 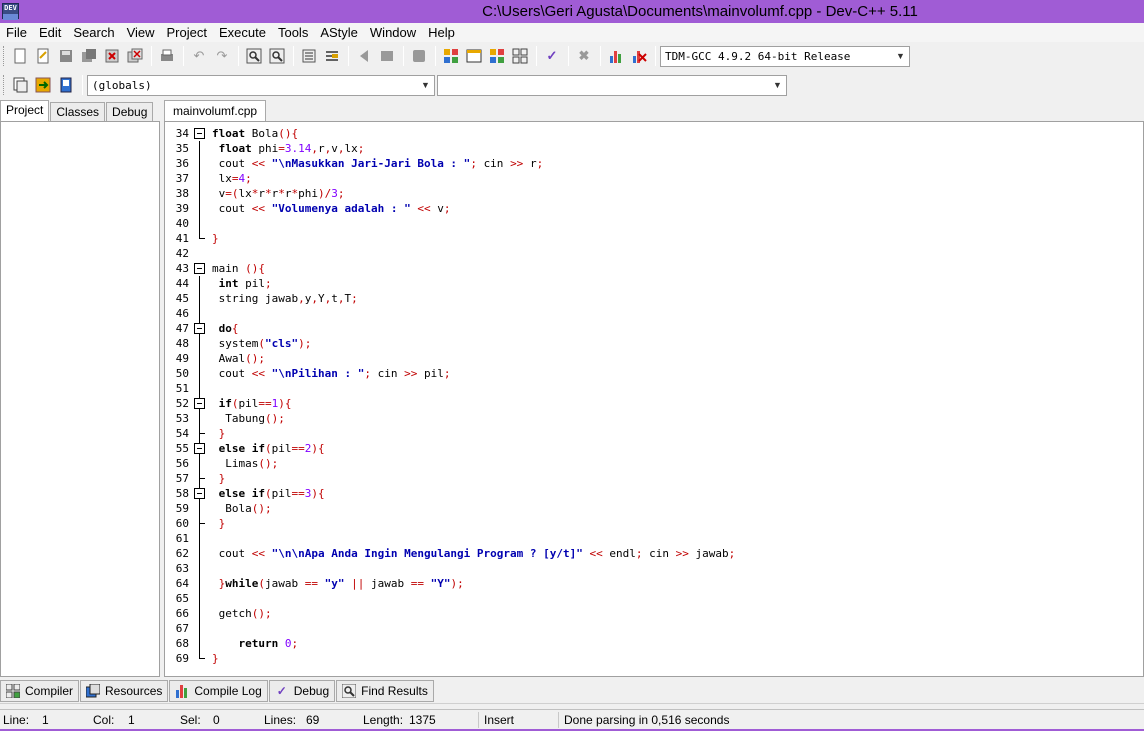 What do you see at coordinates (222, 56) in the screenshot?
I see `redo-icon: ↷` at bounding box center [222, 56].